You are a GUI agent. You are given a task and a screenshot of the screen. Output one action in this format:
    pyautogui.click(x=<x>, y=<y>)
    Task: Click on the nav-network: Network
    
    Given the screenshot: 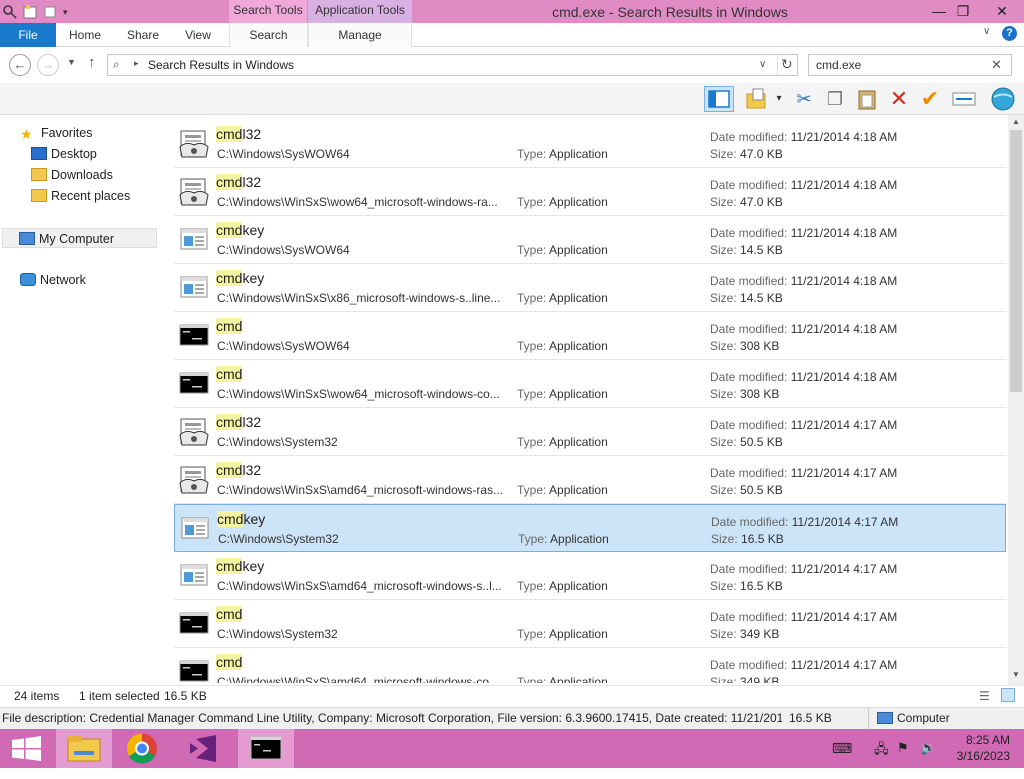 What is the action you would take?
    pyautogui.click(x=53, y=280)
    